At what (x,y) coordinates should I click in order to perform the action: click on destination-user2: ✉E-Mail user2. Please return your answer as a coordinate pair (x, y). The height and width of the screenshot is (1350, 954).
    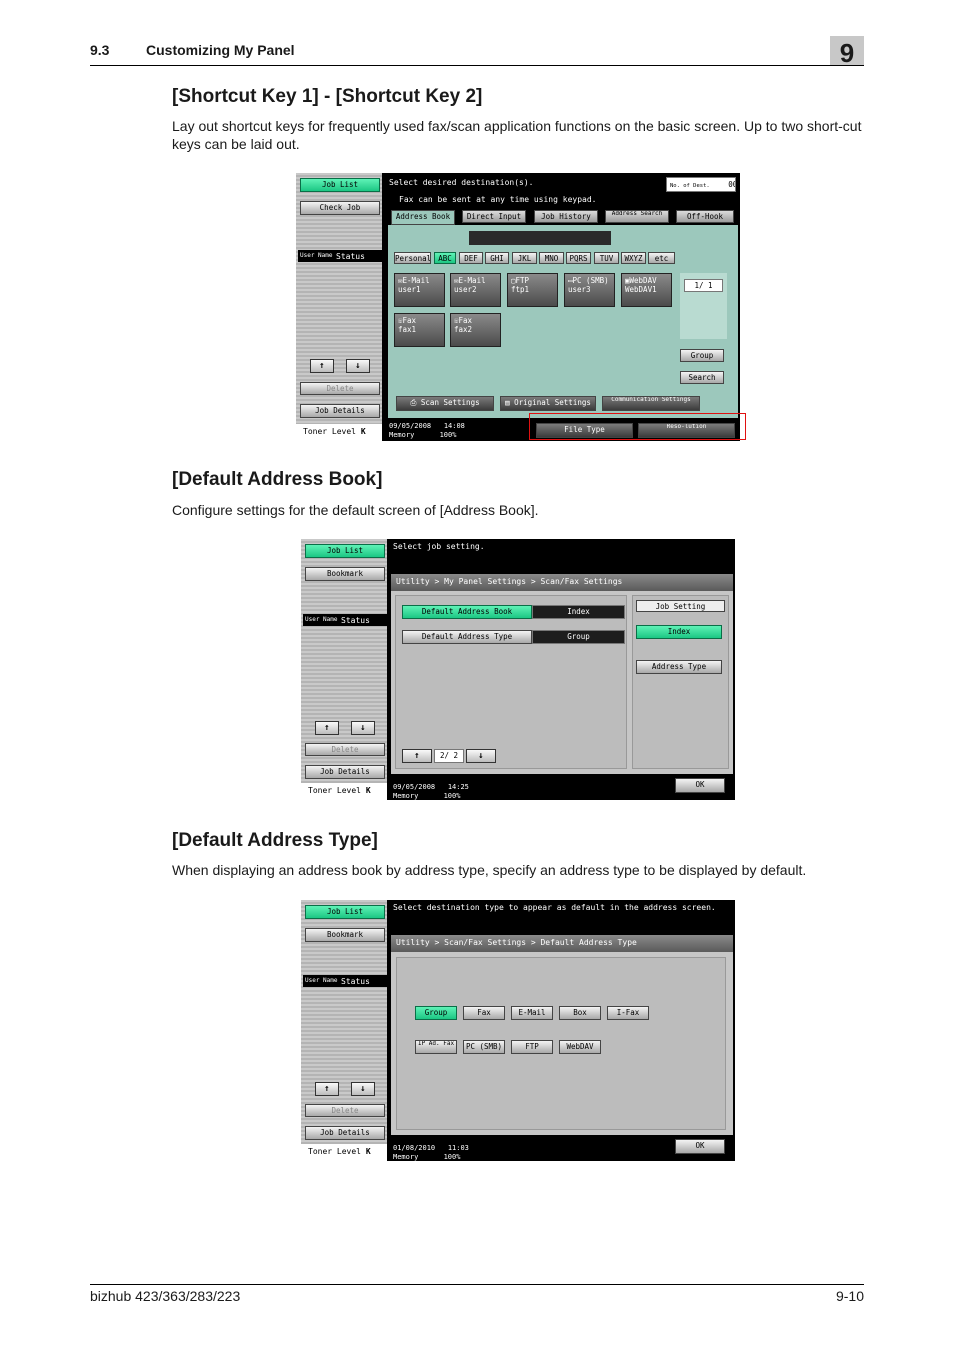
    Looking at the image, I should click on (475, 290).